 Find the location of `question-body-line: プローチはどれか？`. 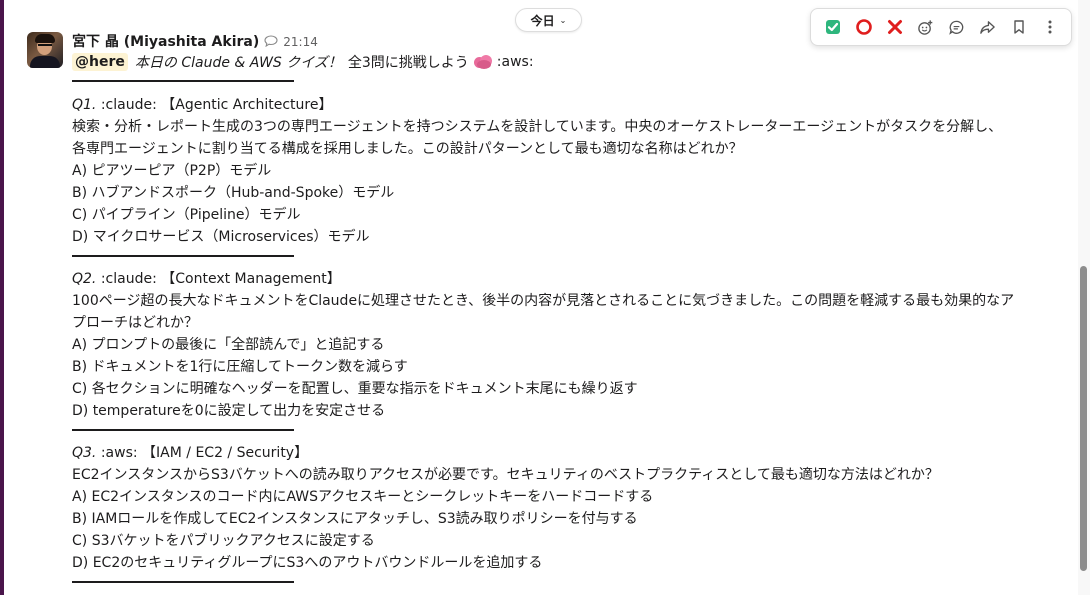

question-body-line: プローチはどれか？ is located at coordinates (135, 323).